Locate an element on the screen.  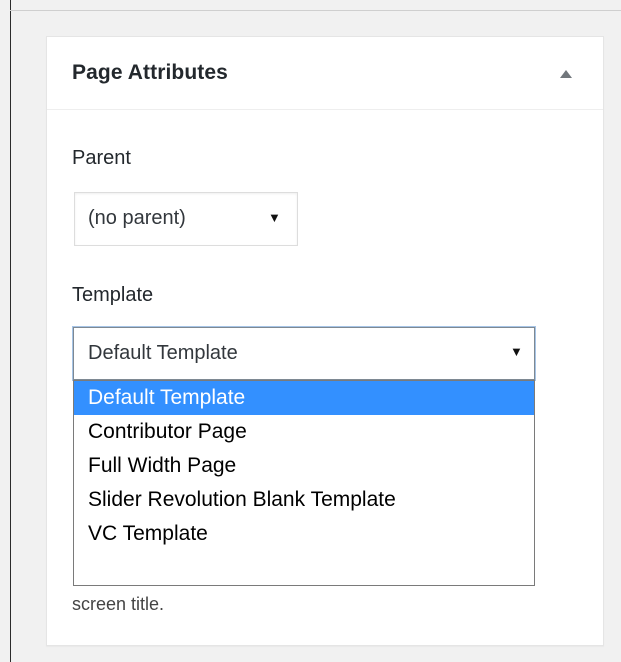
template-option-contributor: Contributor Page is located at coordinates (304, 432).